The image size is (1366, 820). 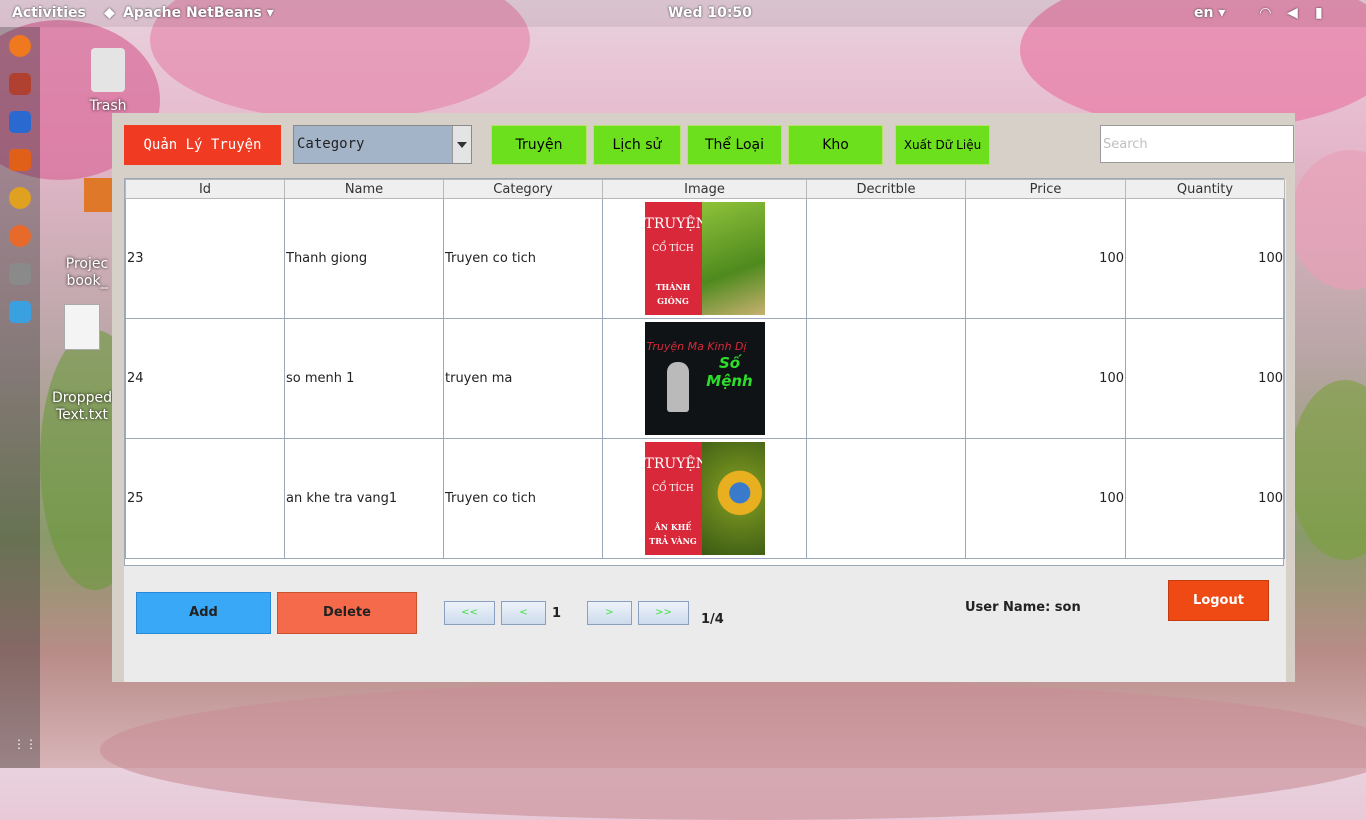 What do you see at coordinates (663, 613) in the screenshot?
I see `last-page-button: >>` at bounding box center [663, 613].